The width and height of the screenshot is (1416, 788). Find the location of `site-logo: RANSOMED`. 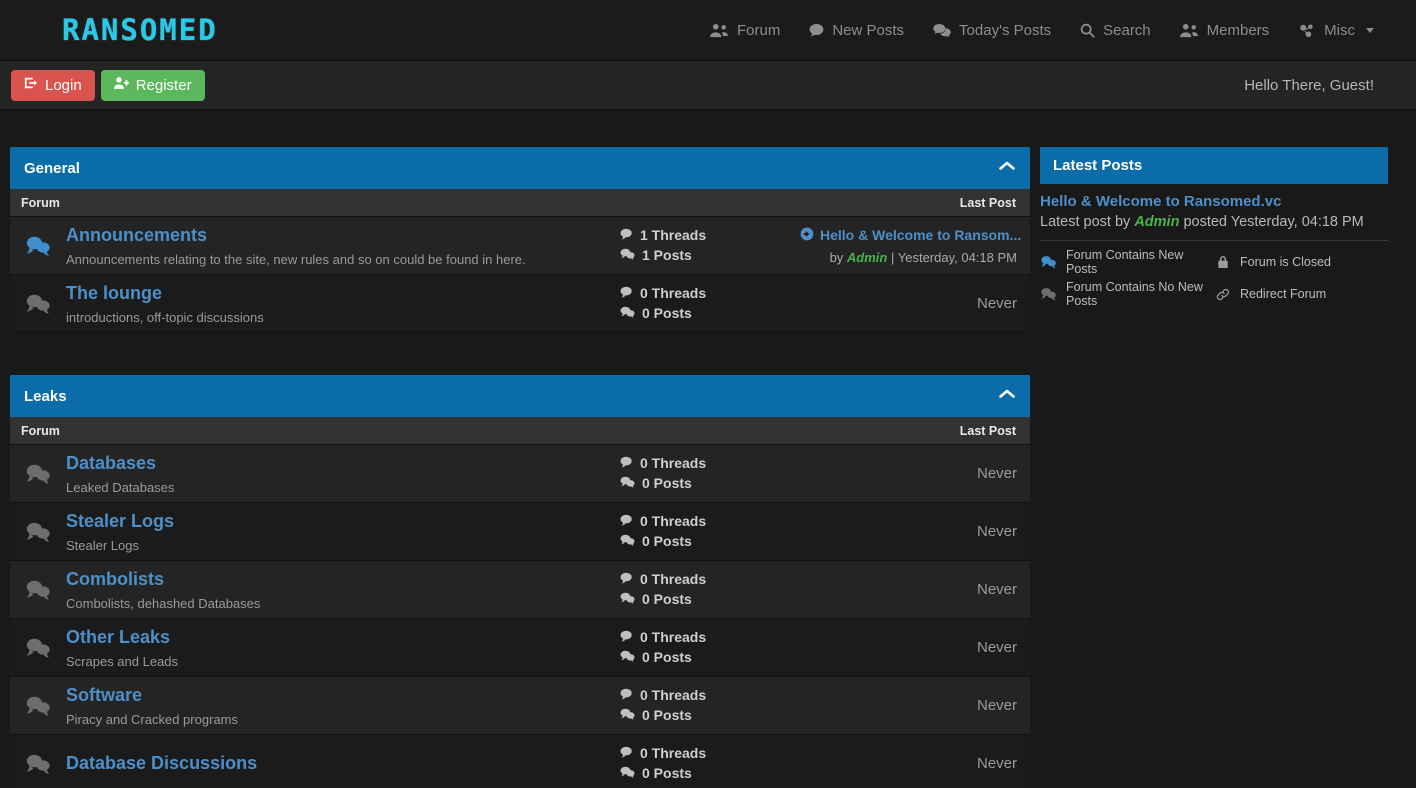

site-logo: RANSOMED is located at coordinates (109, 30).